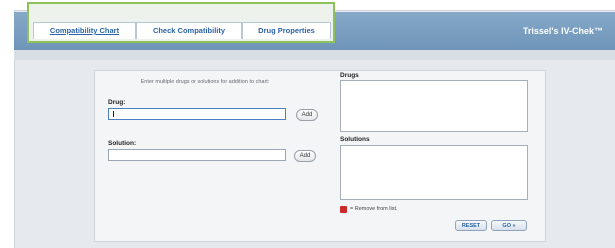 The height and width of the screenshot is (248, 615). What do you see at coordinates (349, 75) in the screenshot?
I see `drugs-list-label: Drugs` at bounding box center [349, 75].